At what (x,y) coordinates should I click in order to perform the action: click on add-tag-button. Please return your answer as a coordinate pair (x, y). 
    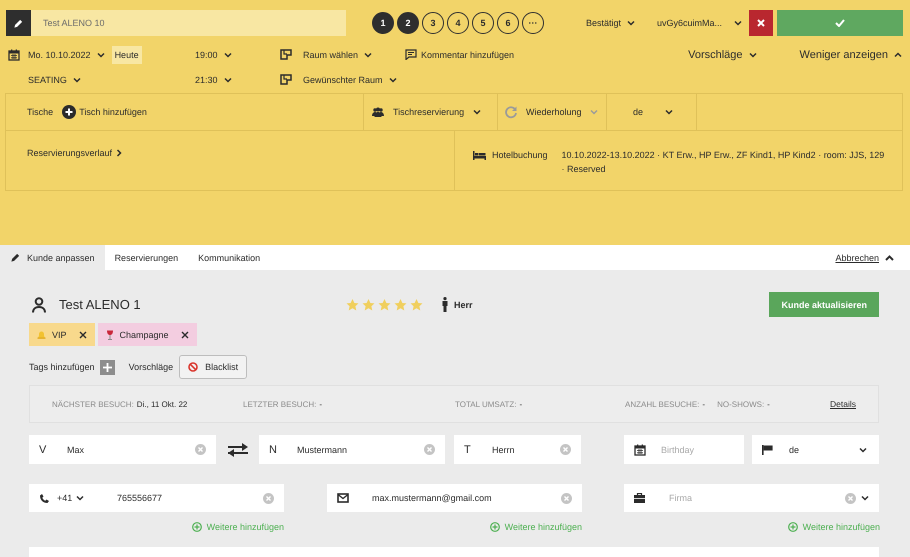
    Looking at the image, I should click on (107, 367).